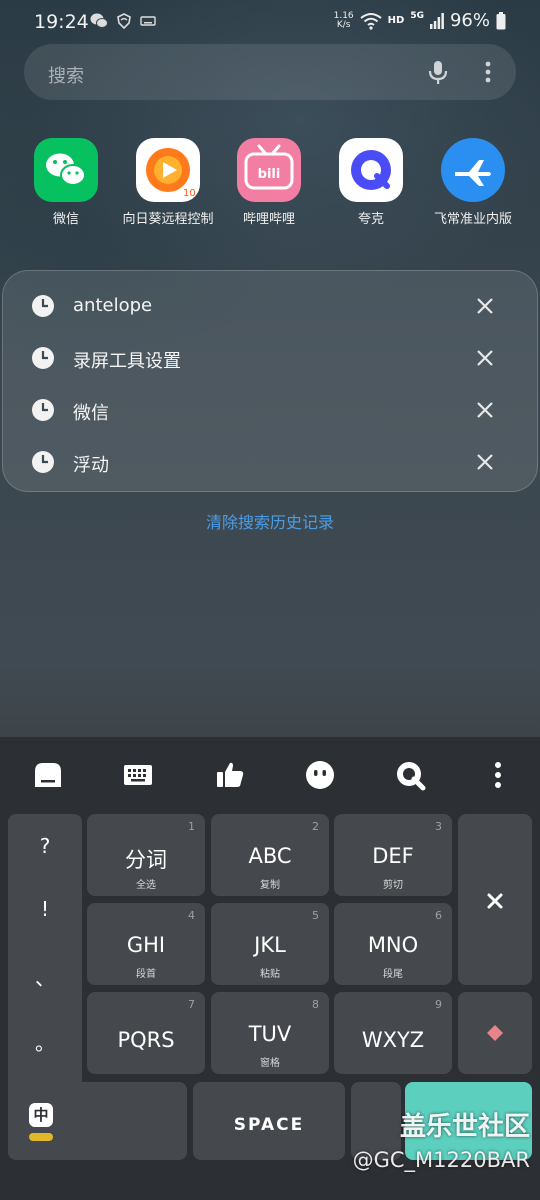 The image size is (540, 1200). What do you see at coordinates (472, 219) in the screenshot?
I see `app-label: 飞常准业内版` at bounding box center [472, 219].